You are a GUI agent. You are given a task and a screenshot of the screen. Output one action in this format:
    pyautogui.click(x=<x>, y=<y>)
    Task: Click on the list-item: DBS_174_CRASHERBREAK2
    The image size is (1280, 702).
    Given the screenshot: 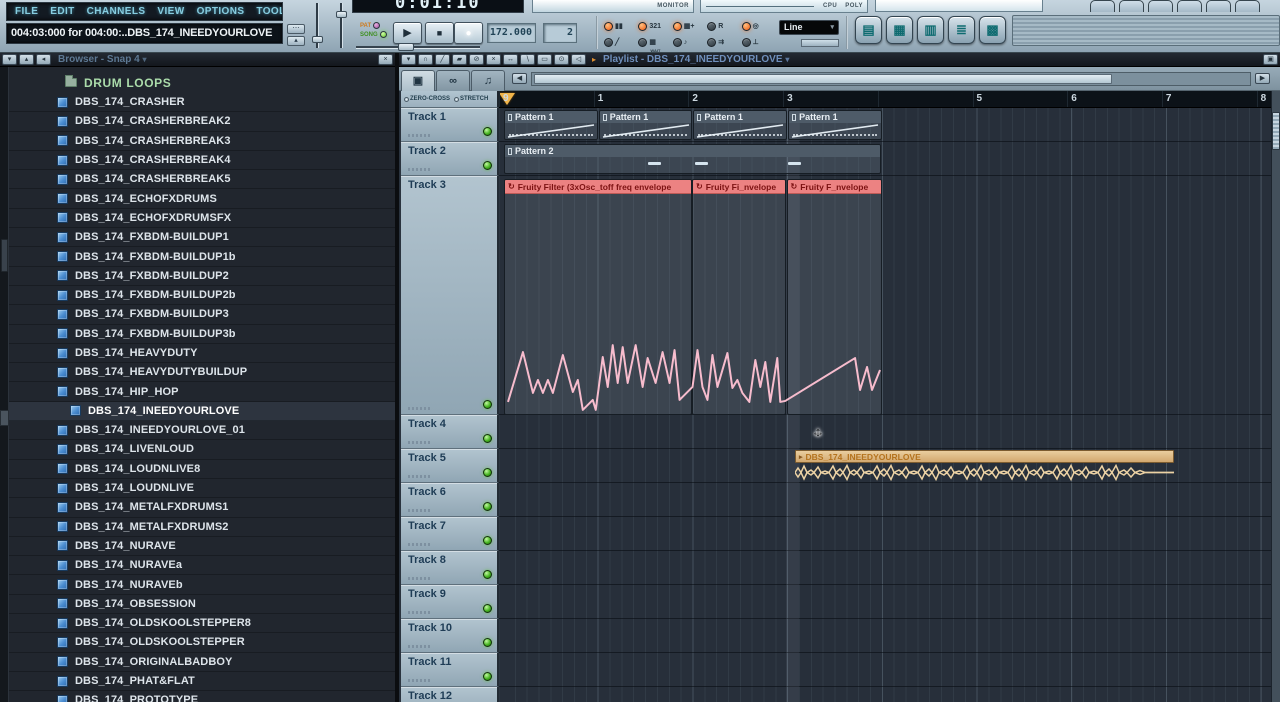 What is the action you would take?
    pyautogui.click(x=202, y=122)
    